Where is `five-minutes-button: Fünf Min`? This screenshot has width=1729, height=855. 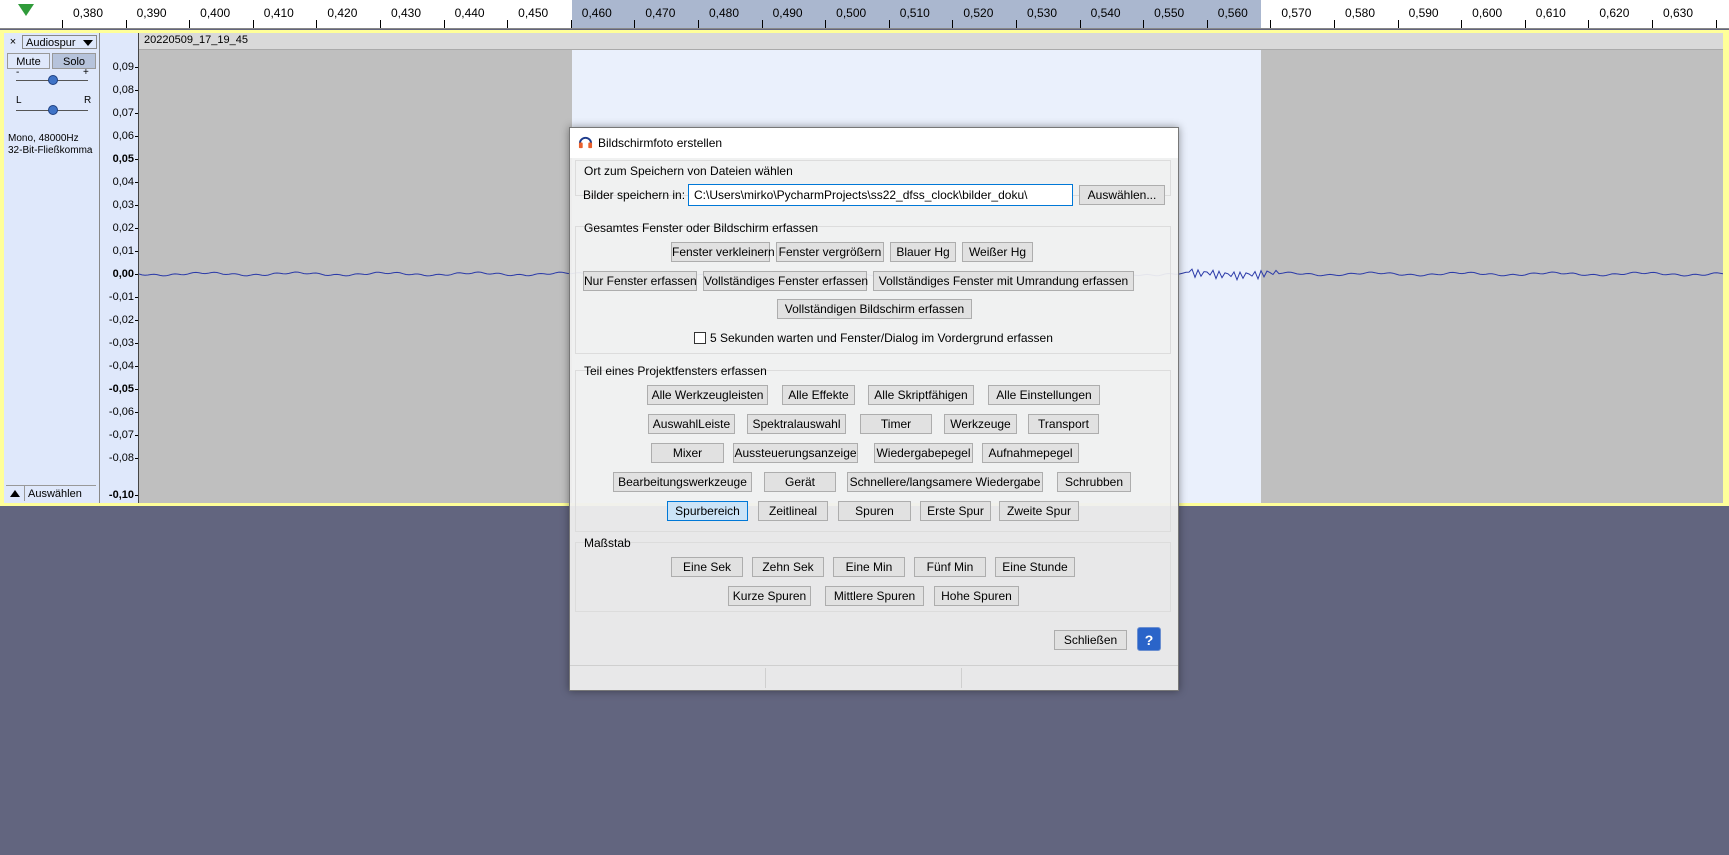 five-minutes-button: Fünf Min is located at coordinates (950, 567).